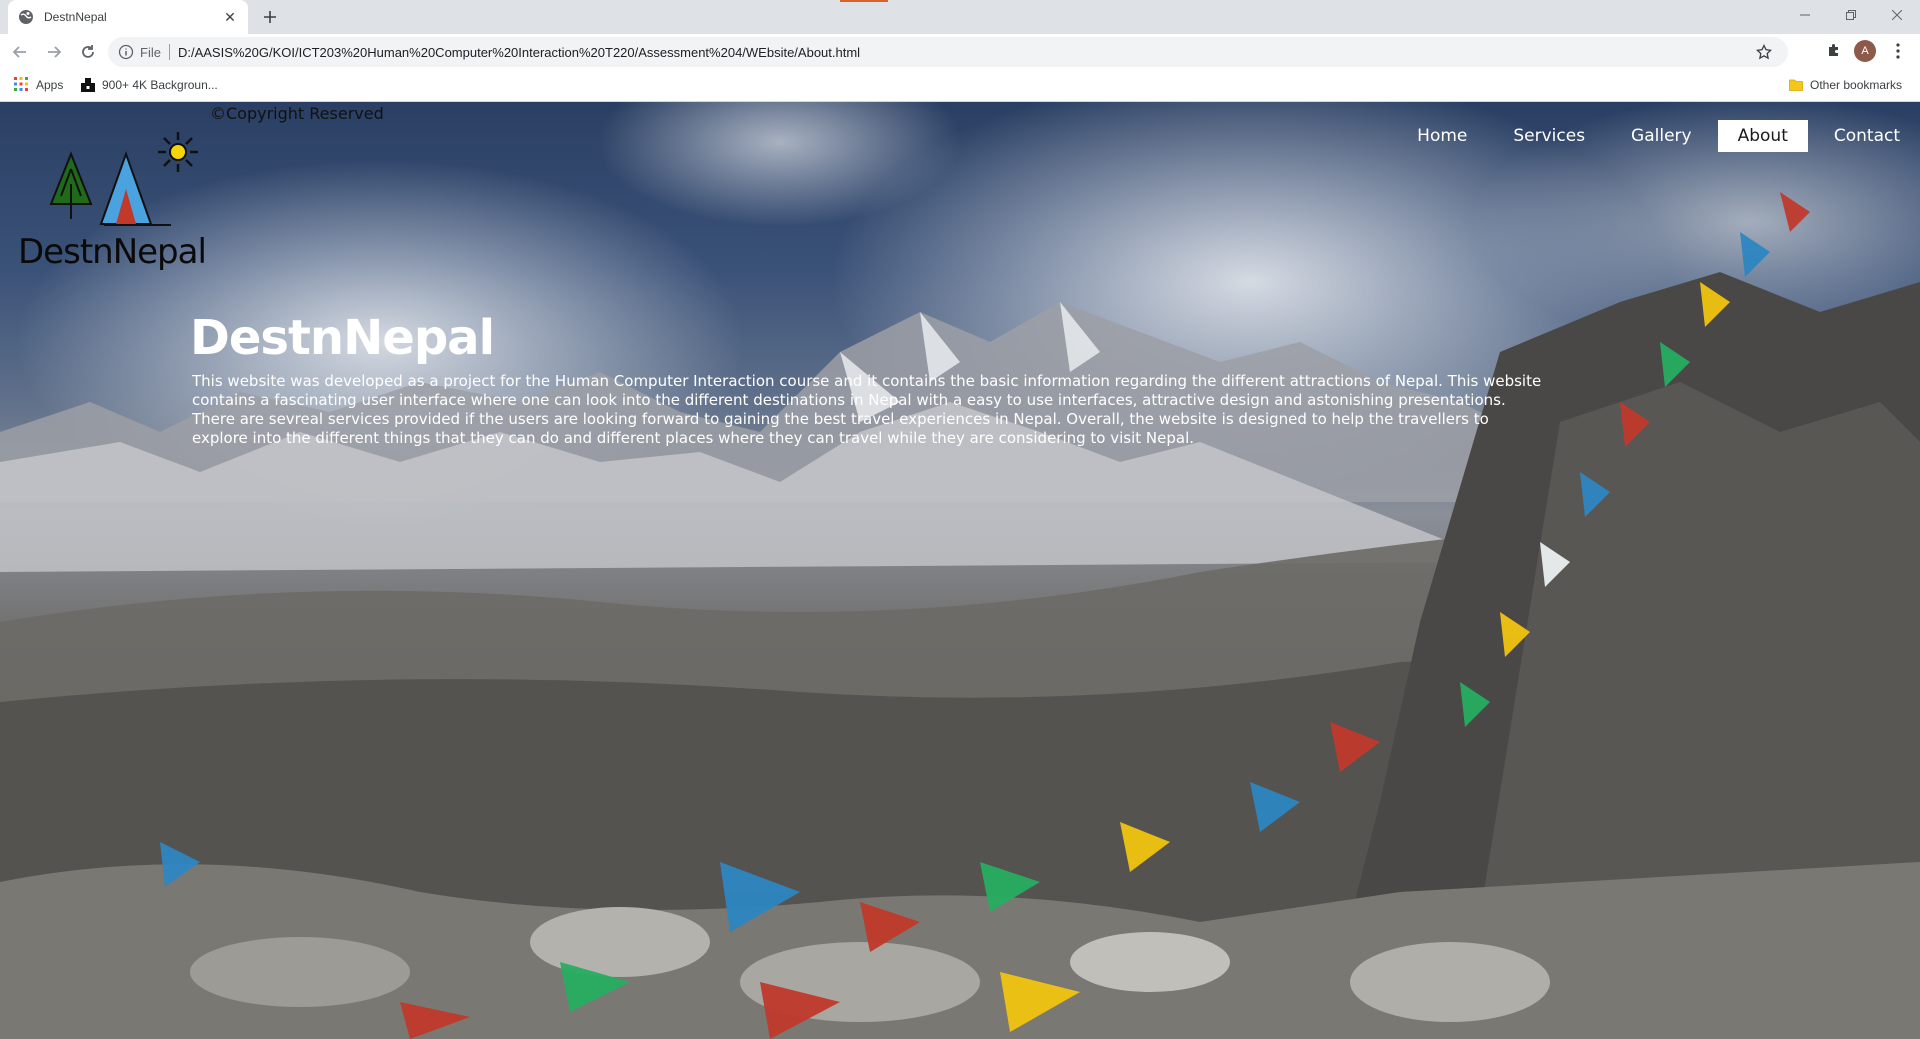  Describe the element at coordinates (26, 17) in the screenshot. I see `globe-icon` at that location.